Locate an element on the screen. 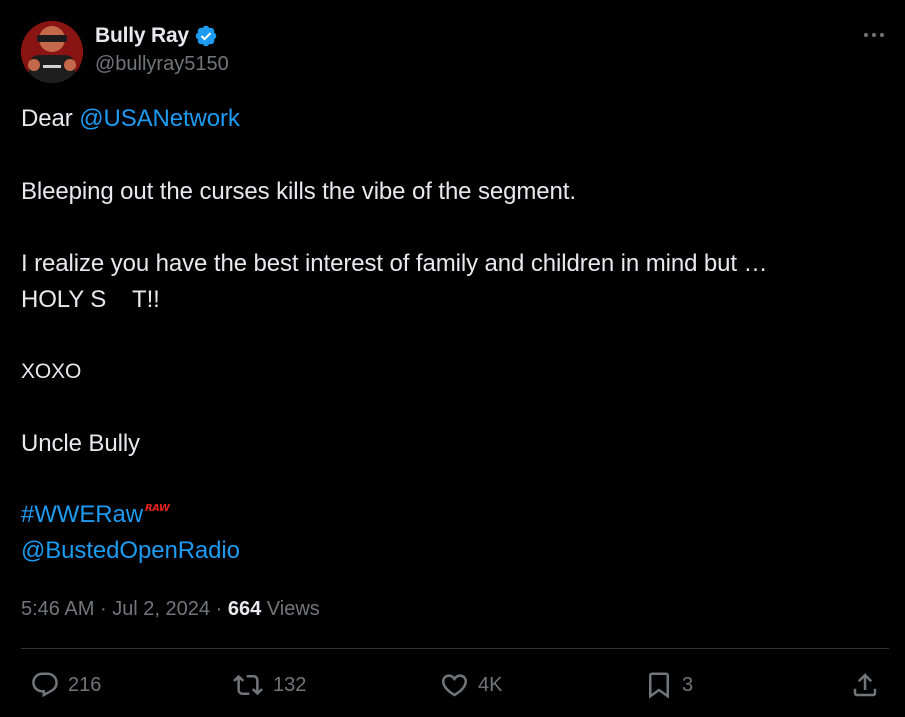  avatar is located at coordinates (52, 52).